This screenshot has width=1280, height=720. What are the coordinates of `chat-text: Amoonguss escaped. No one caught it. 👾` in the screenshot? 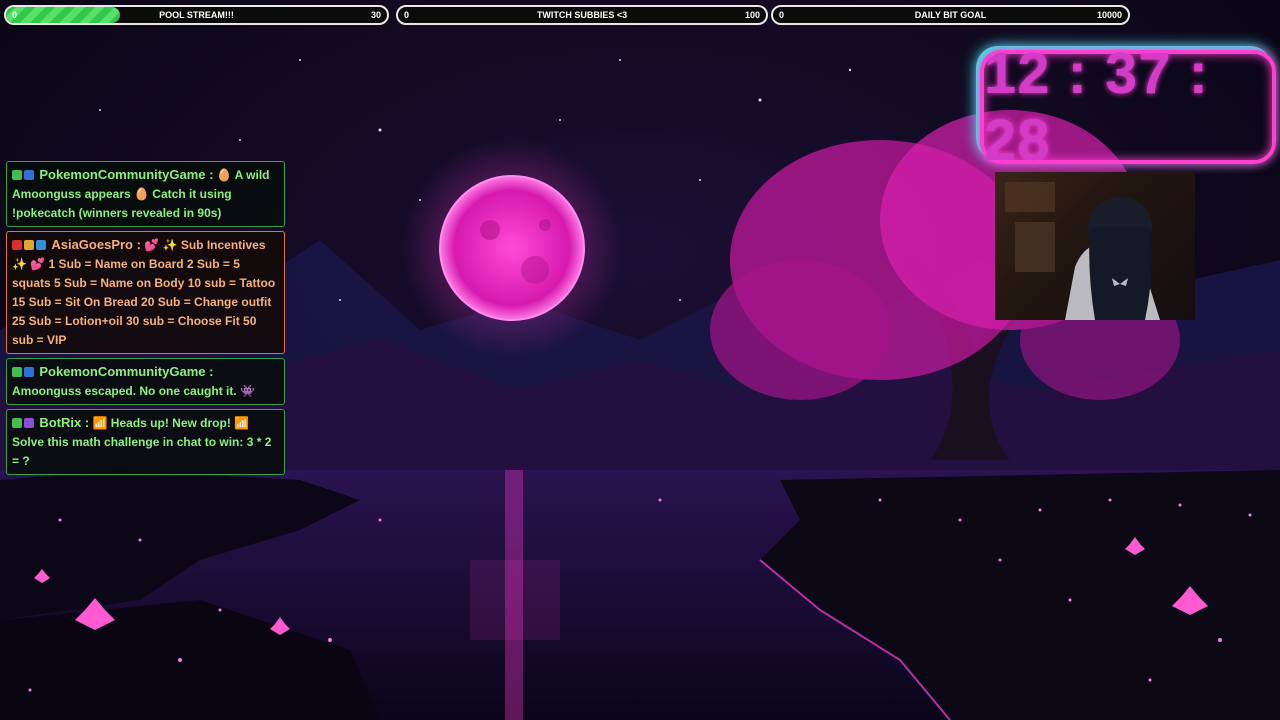 It's located at (133, 391).